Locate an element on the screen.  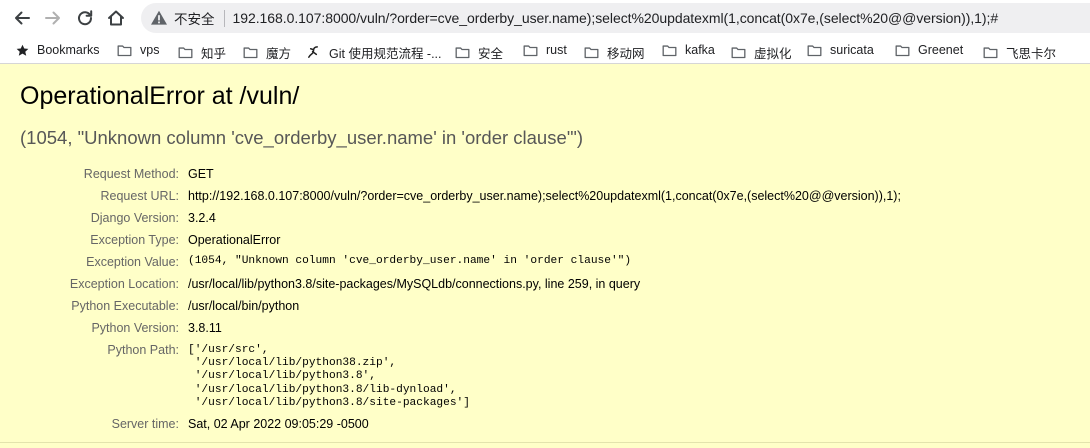
bookmark-label: 飞思卡尔 is located at coordinates (1031, 54).